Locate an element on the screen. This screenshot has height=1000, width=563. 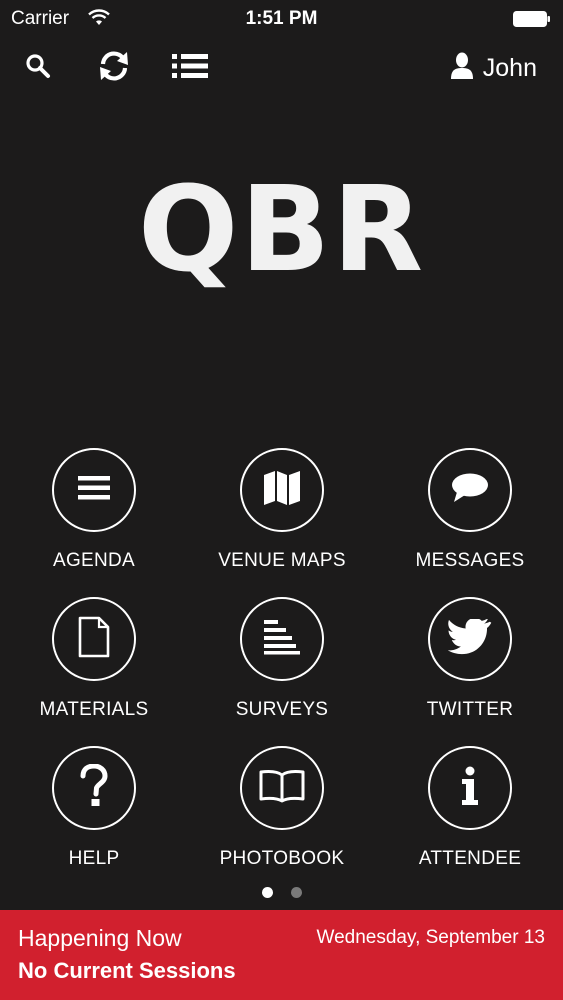
clock: 1:51 PM is located at coordinates (281, 18).